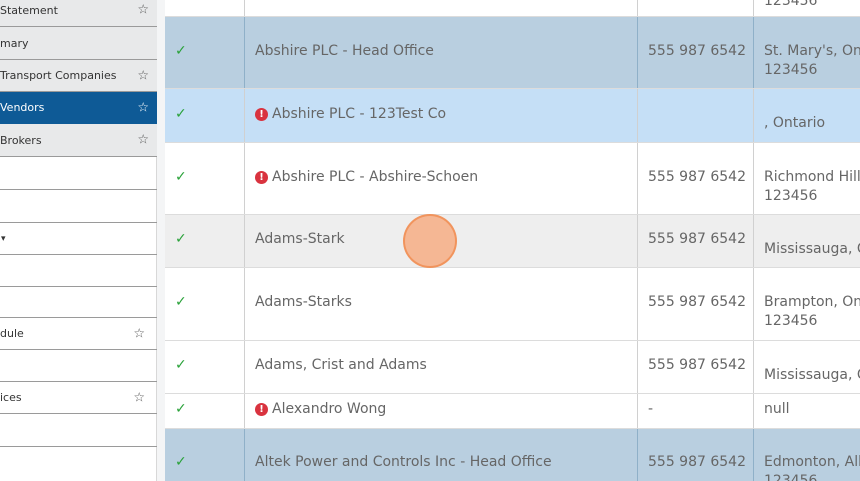  Describe the element at coordinates (512, 116) in the screenshot. I see `table-row: ✓ ! Abshire PLC - 123Test Co , Ontario` at that location.